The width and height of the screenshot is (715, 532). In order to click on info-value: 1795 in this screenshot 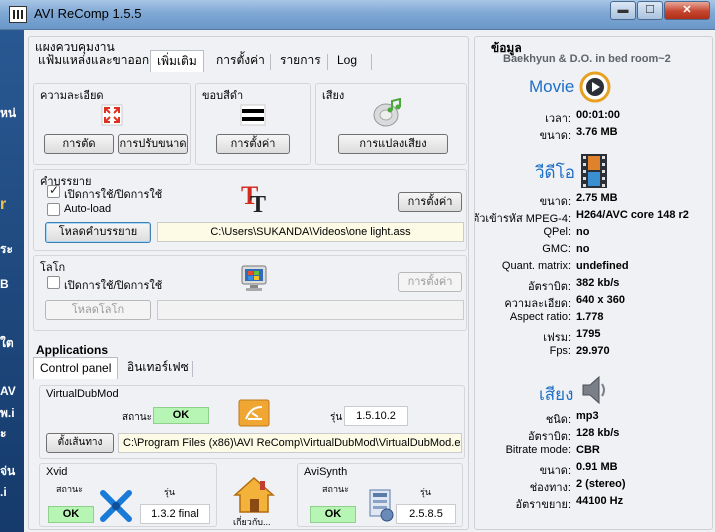, I will do `click(588, 334)`.